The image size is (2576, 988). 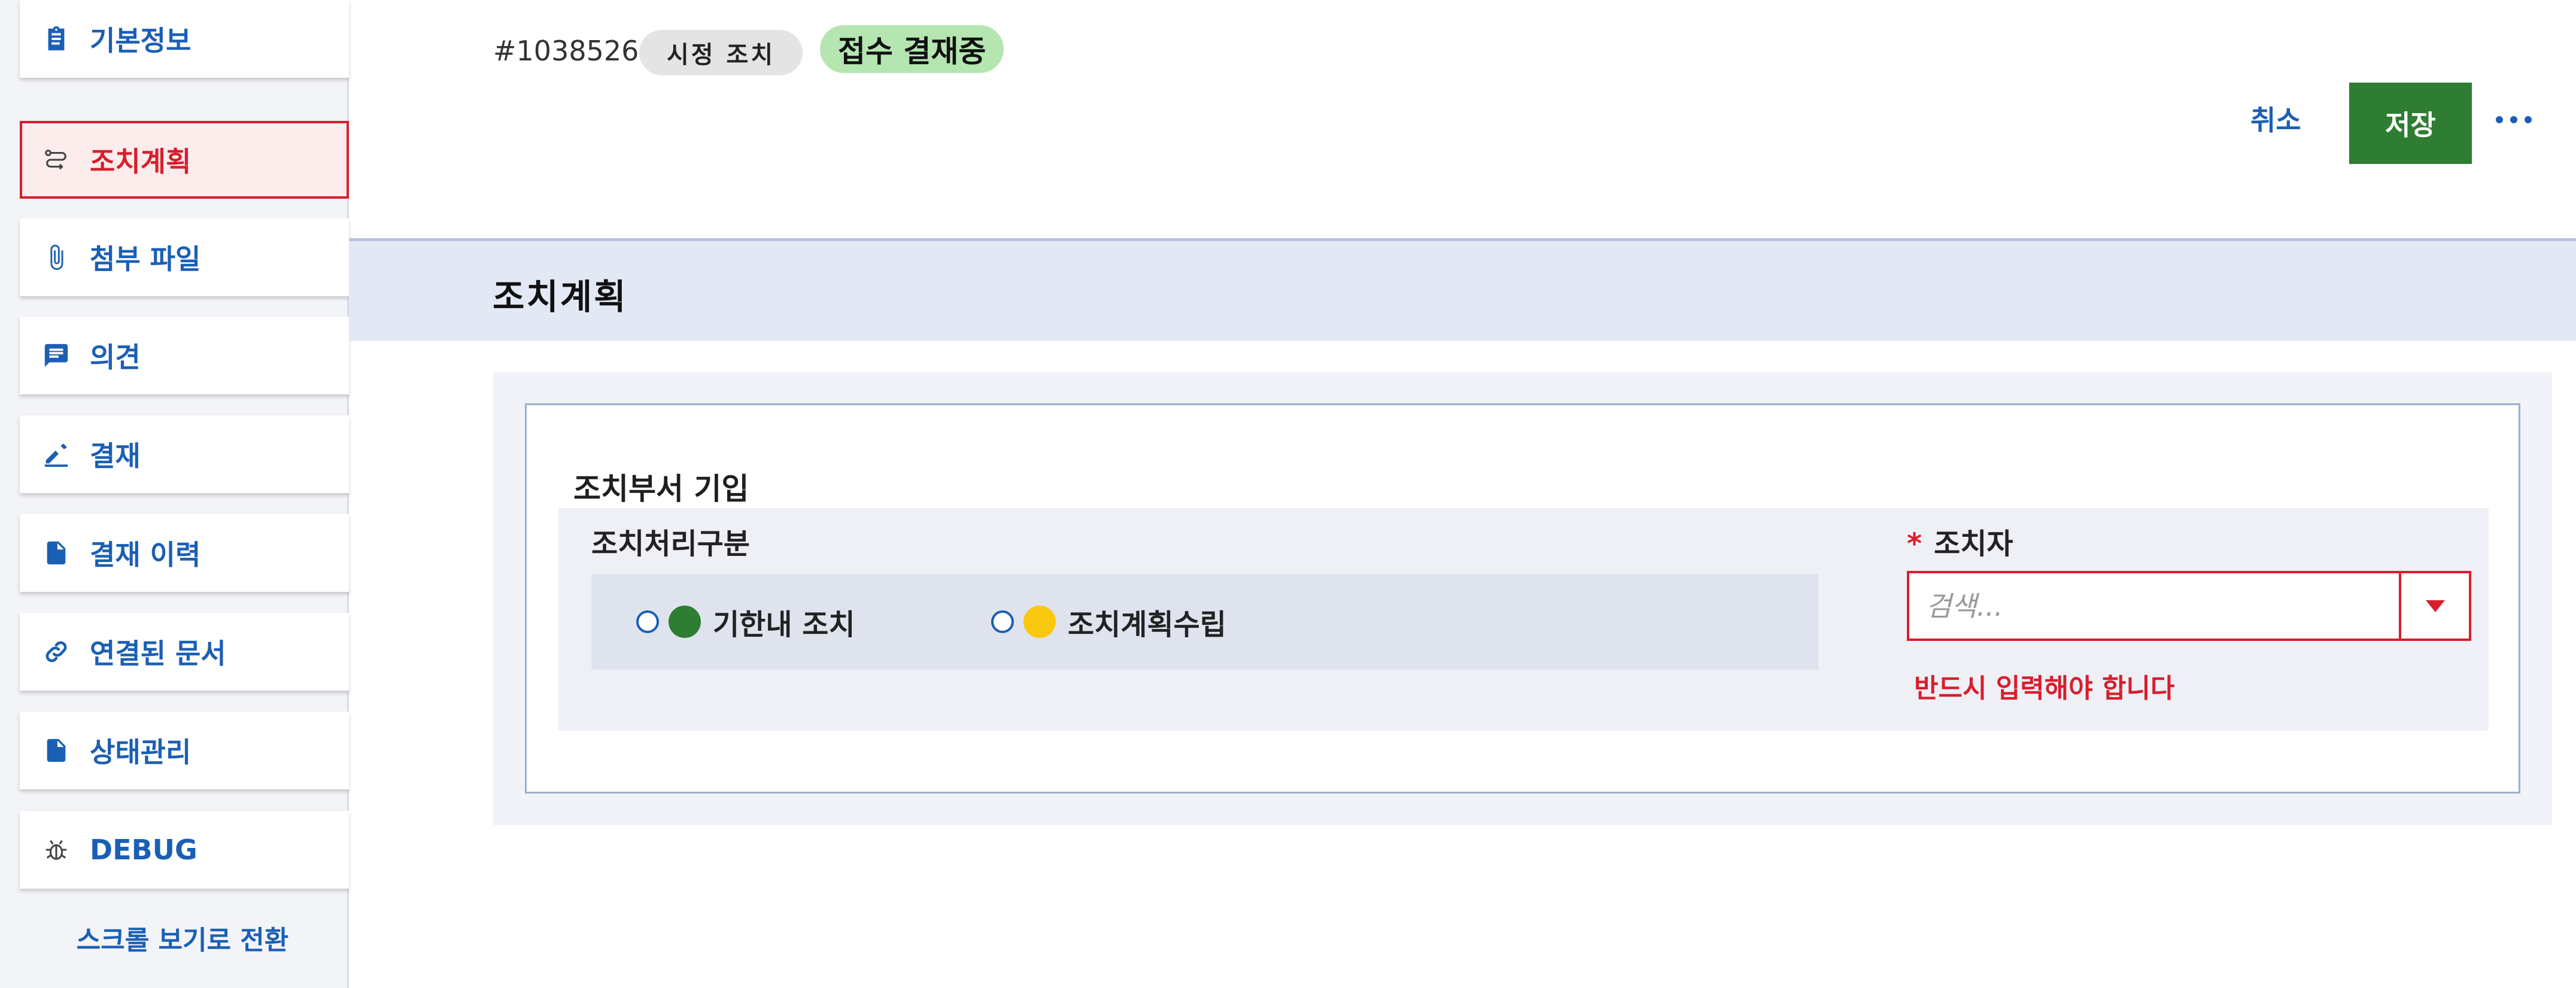 What do you see at coordinates (2410, 124) in the screenshot?
I see `save-button: 저장` at bounding box center [2410, 124].